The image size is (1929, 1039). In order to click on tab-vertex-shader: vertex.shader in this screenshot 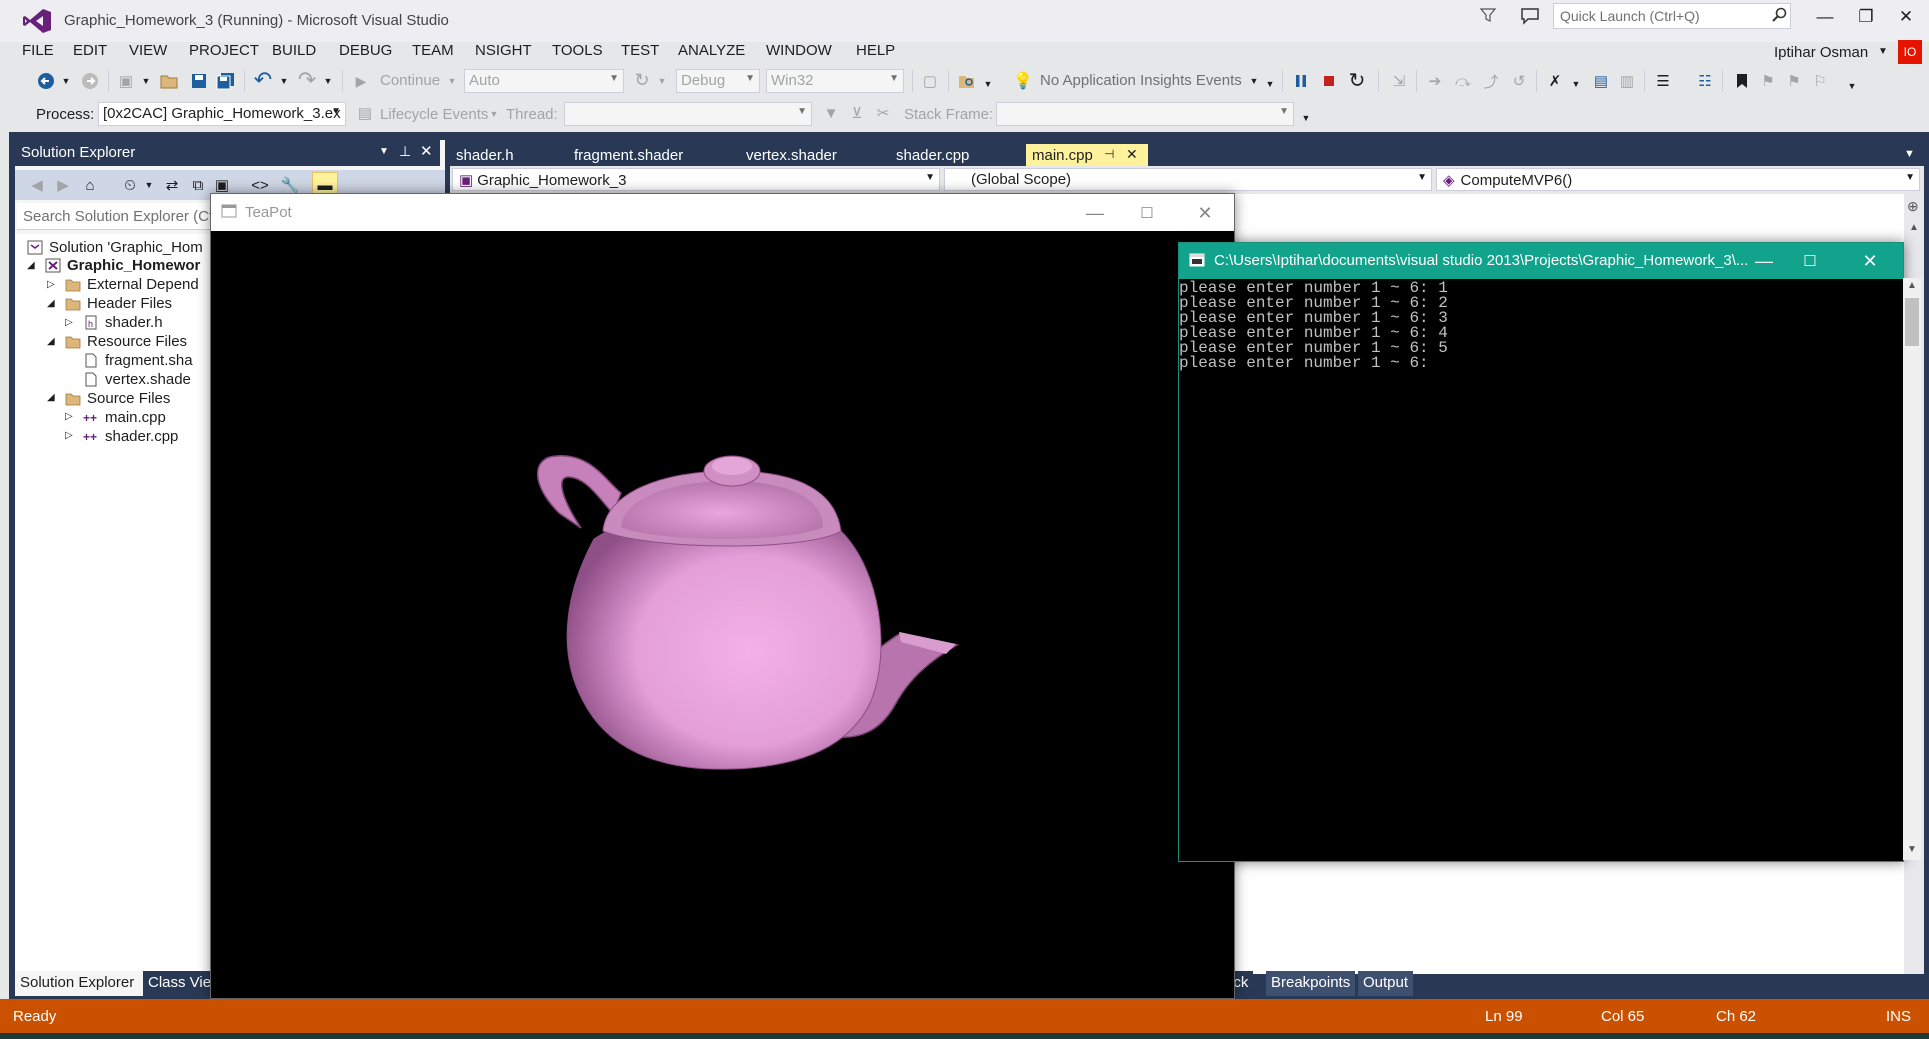, I will do `click(791, 156)`.